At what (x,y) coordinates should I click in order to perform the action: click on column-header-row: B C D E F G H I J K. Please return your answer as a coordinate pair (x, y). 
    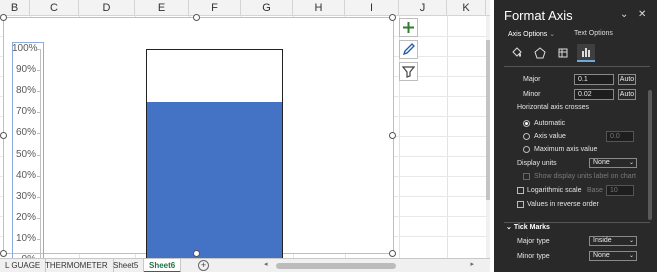
    Looking at the image, I should click on (245, 8).